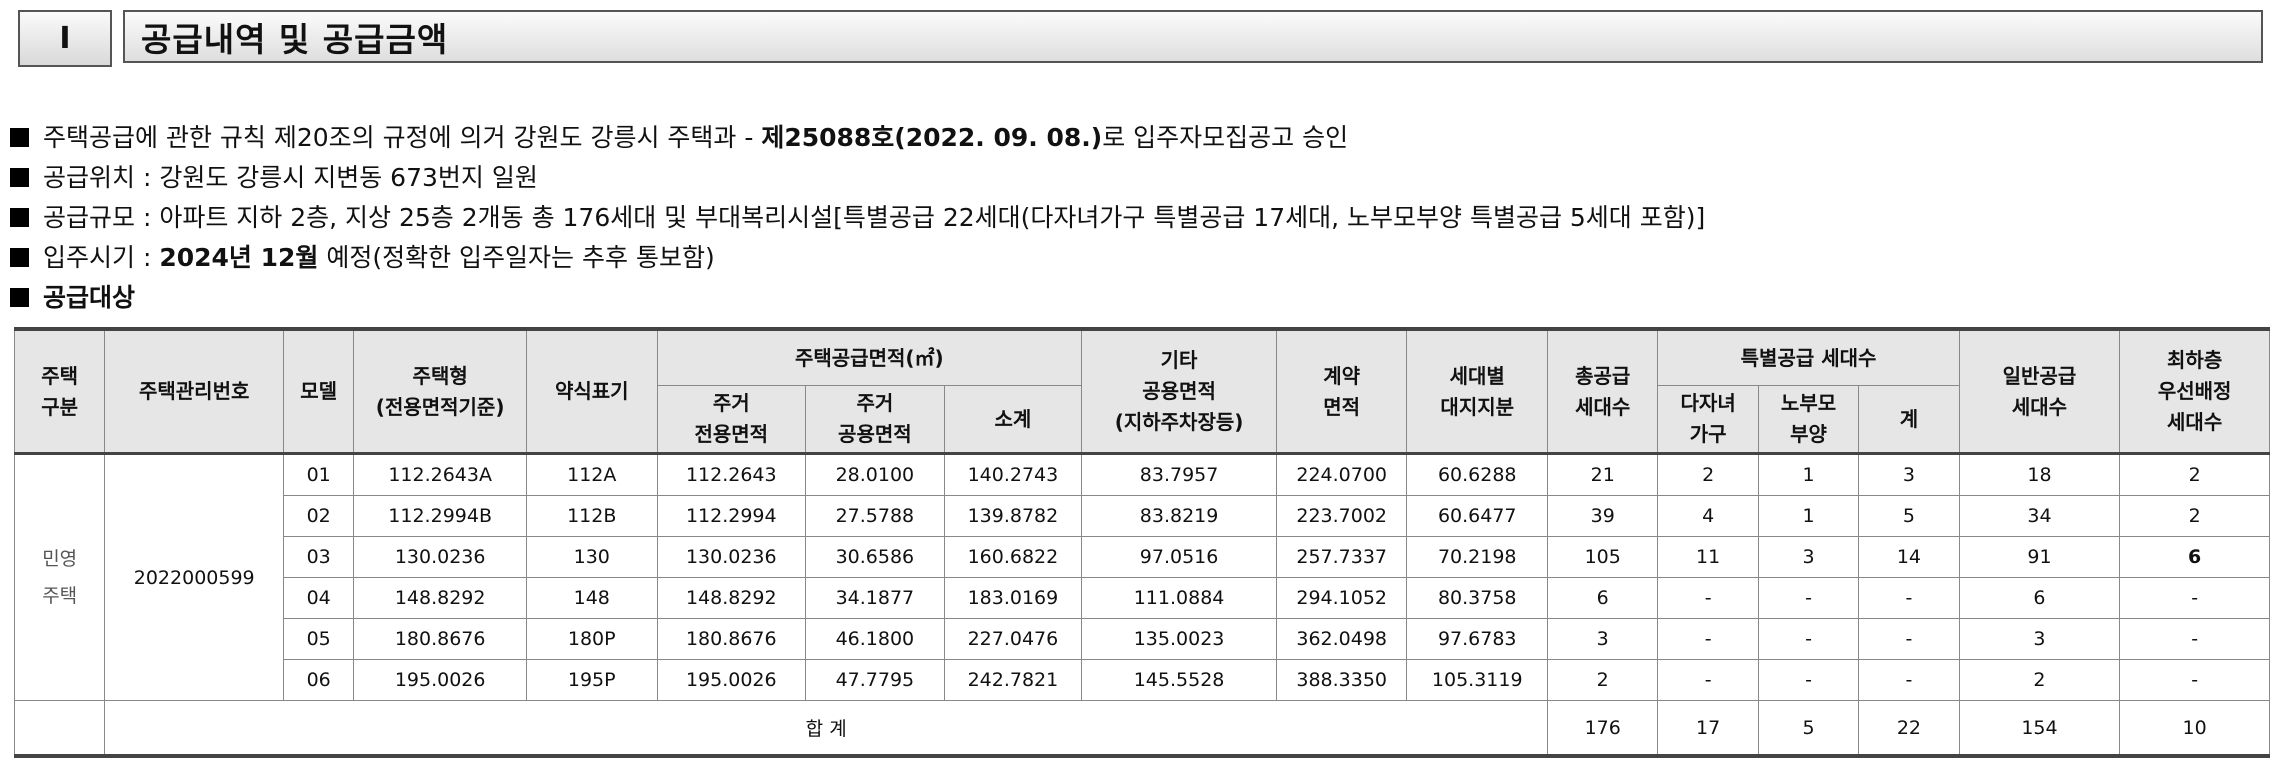  What do you see at coordinates (440, 680) in the screenshot?
I see `type-cell: 195.0026` at bounding box center [440, 680].